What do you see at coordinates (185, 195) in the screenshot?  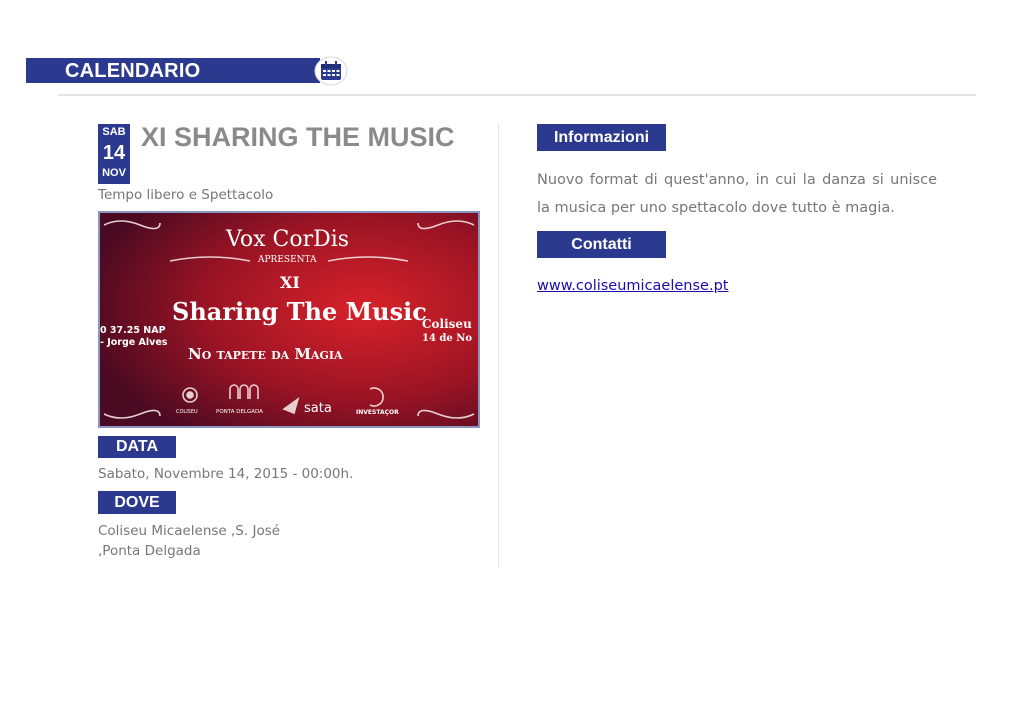 I see `event-category: Tempo libero e Spettacolo` at bounding box center [185, 195].